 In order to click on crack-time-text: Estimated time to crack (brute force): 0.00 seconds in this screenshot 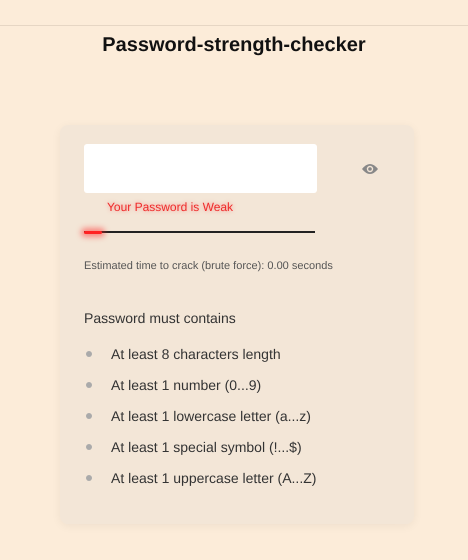, I will do `click(209, 266)`.